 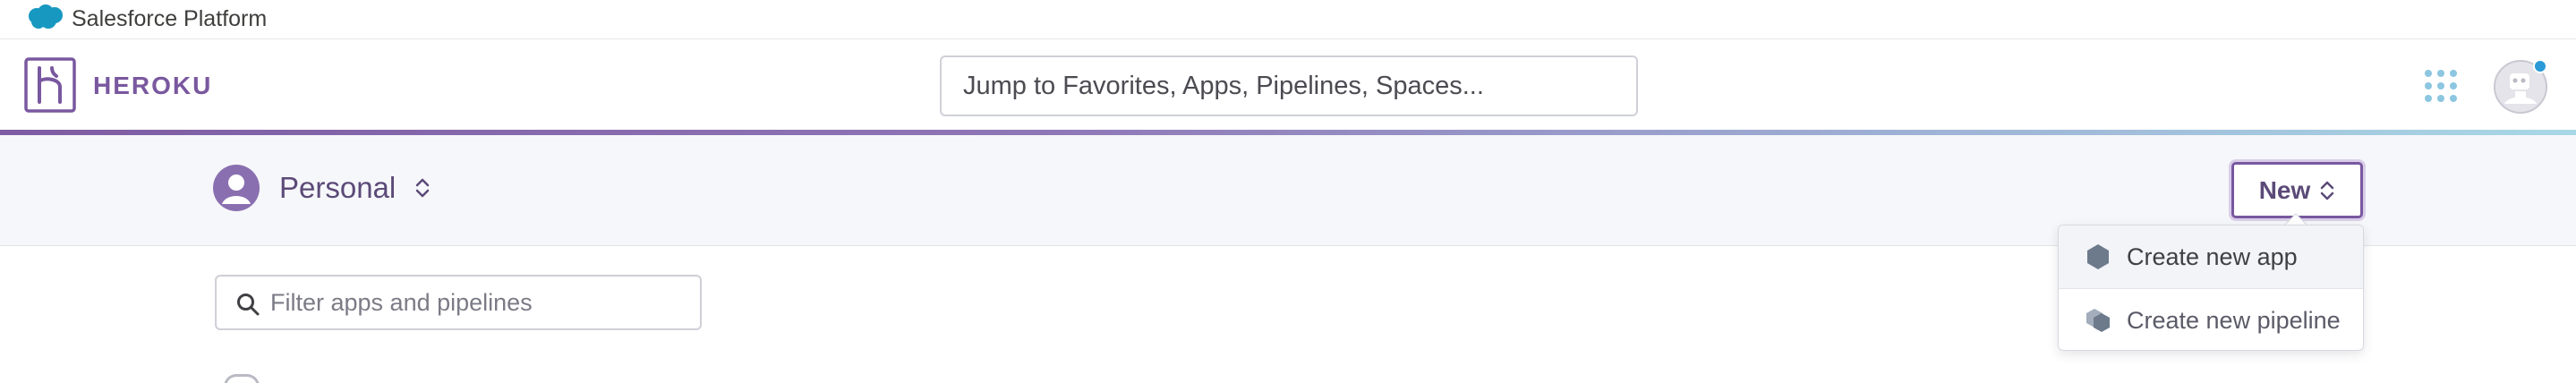 What do you see at coordinates (1288, 19) in the screenshot?
I see `salesforce-bar: Salesforce Platform` at bounding box center [1288, 19].